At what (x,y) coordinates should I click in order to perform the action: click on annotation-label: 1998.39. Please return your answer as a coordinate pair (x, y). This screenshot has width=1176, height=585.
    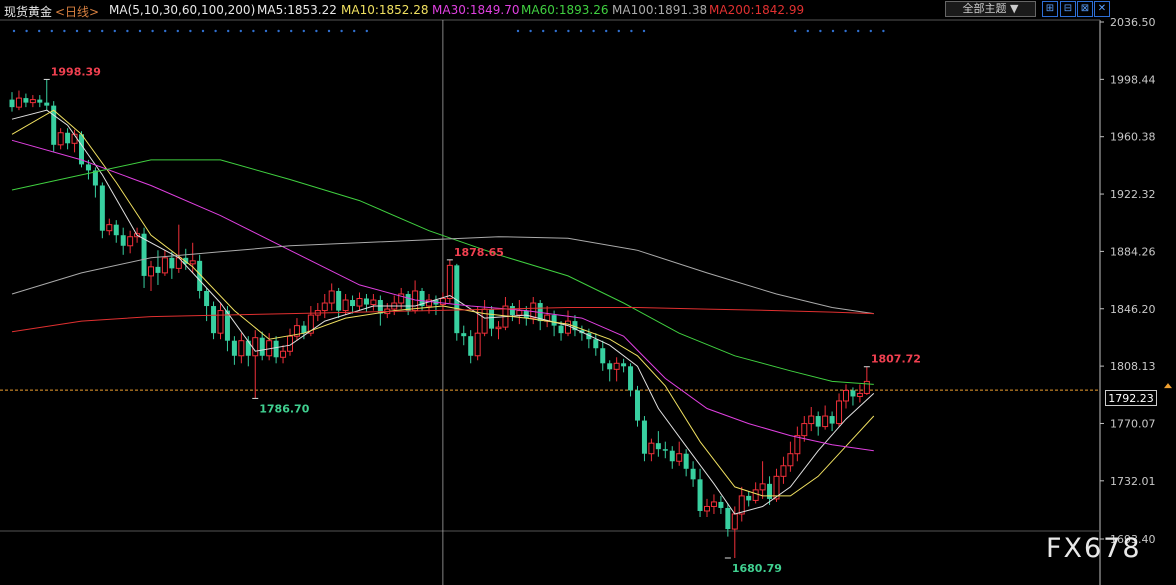
    Looking at the image, I should click on (76, 71).